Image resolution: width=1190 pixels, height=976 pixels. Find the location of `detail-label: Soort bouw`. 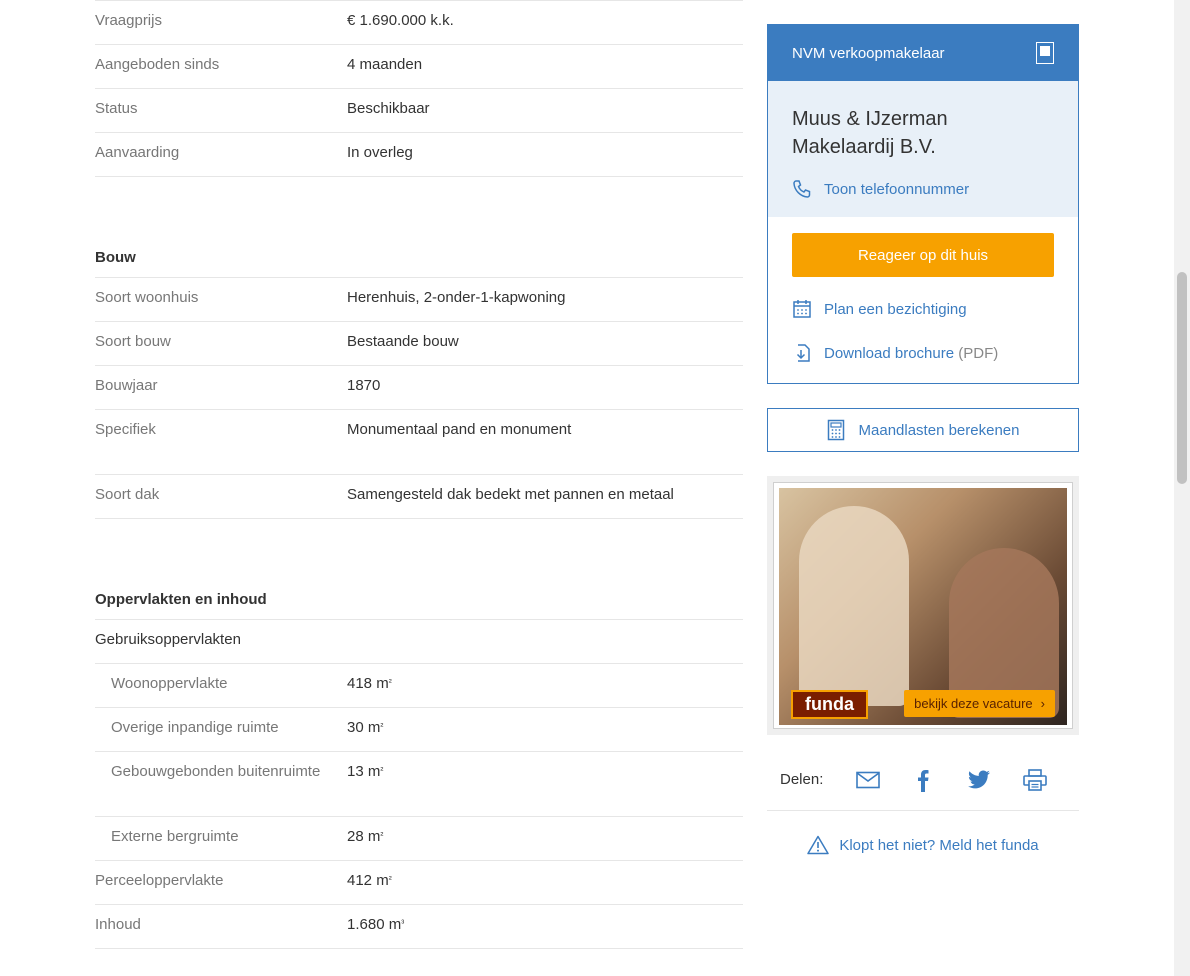

detail-label: Soort bouw is located at coordinates (133, 341).